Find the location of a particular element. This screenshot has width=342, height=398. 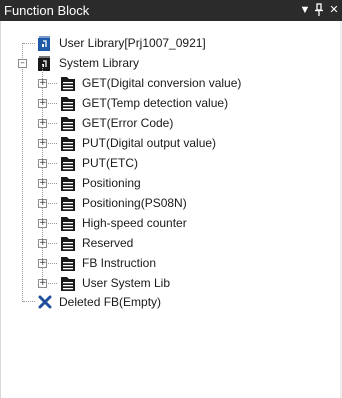

close-icon: ✕ is located at coordinates (334, 10).